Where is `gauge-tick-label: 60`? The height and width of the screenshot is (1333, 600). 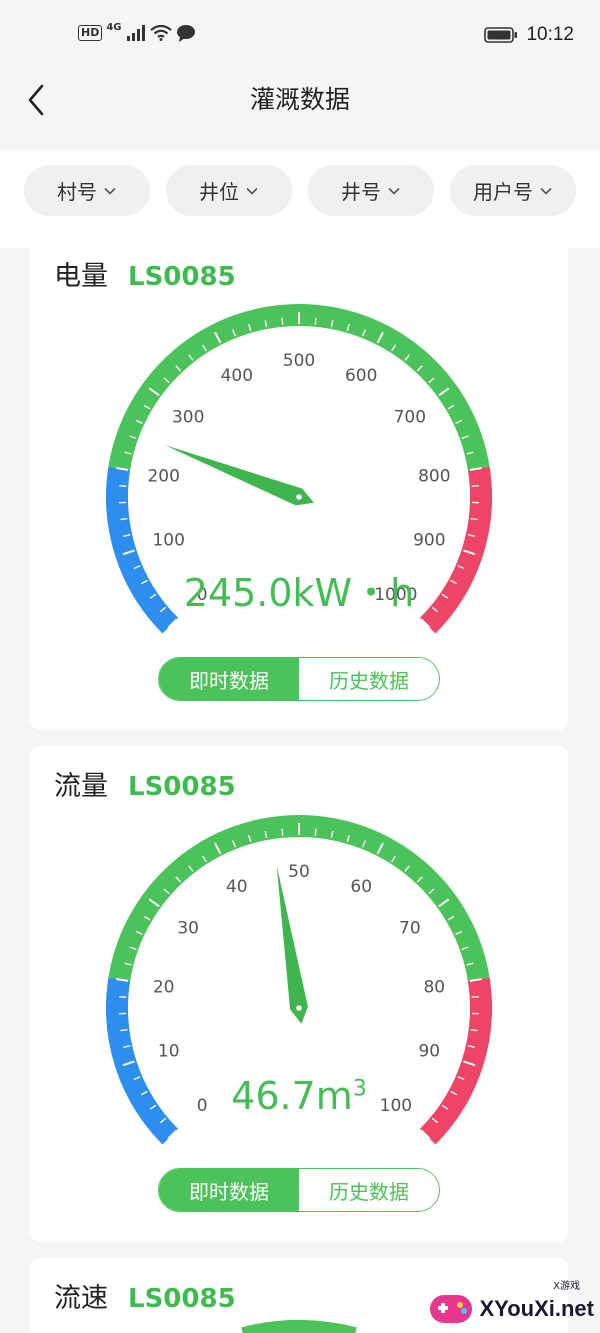 gauge-tick-label: 60 is located at coordinates (361, 887).